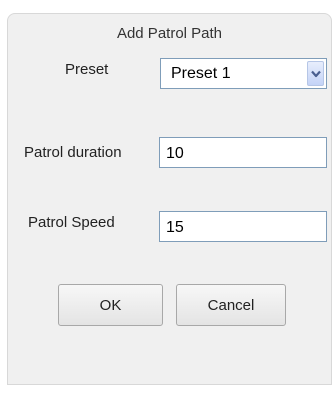 Image resolution: width=335 pixels, height=396 pixels. What do you see at coordinates (243, 226) in the screenshot?
I see `patrol-speed-input: 15` at bounding box center [243, 226].